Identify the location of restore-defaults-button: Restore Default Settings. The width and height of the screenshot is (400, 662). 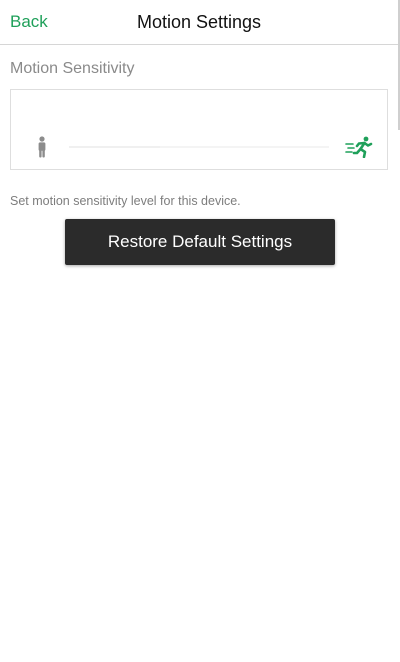
(200, 242).